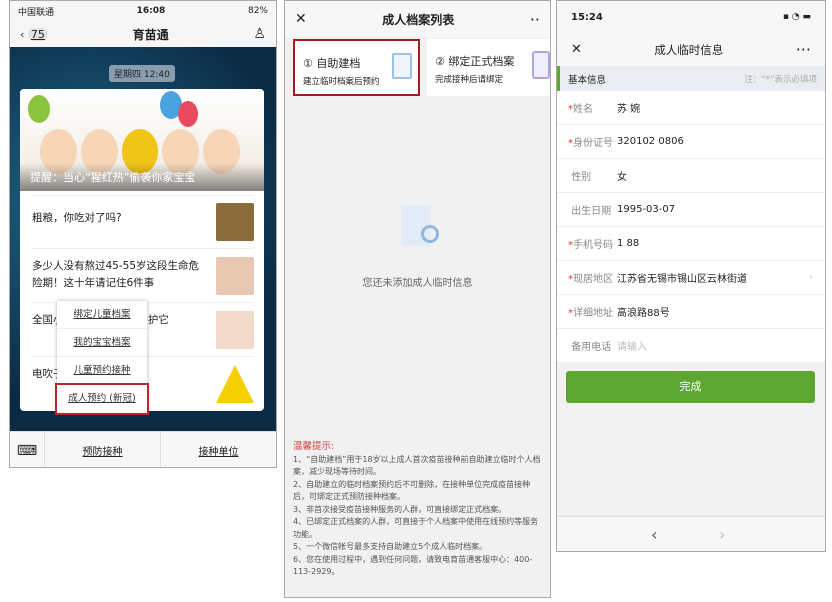 The width and height of the screenshot is (832, 602). Describe the element at coordinates (27, 449) in the screenshot. I see `keyboard-icon: ⌨` at that location.